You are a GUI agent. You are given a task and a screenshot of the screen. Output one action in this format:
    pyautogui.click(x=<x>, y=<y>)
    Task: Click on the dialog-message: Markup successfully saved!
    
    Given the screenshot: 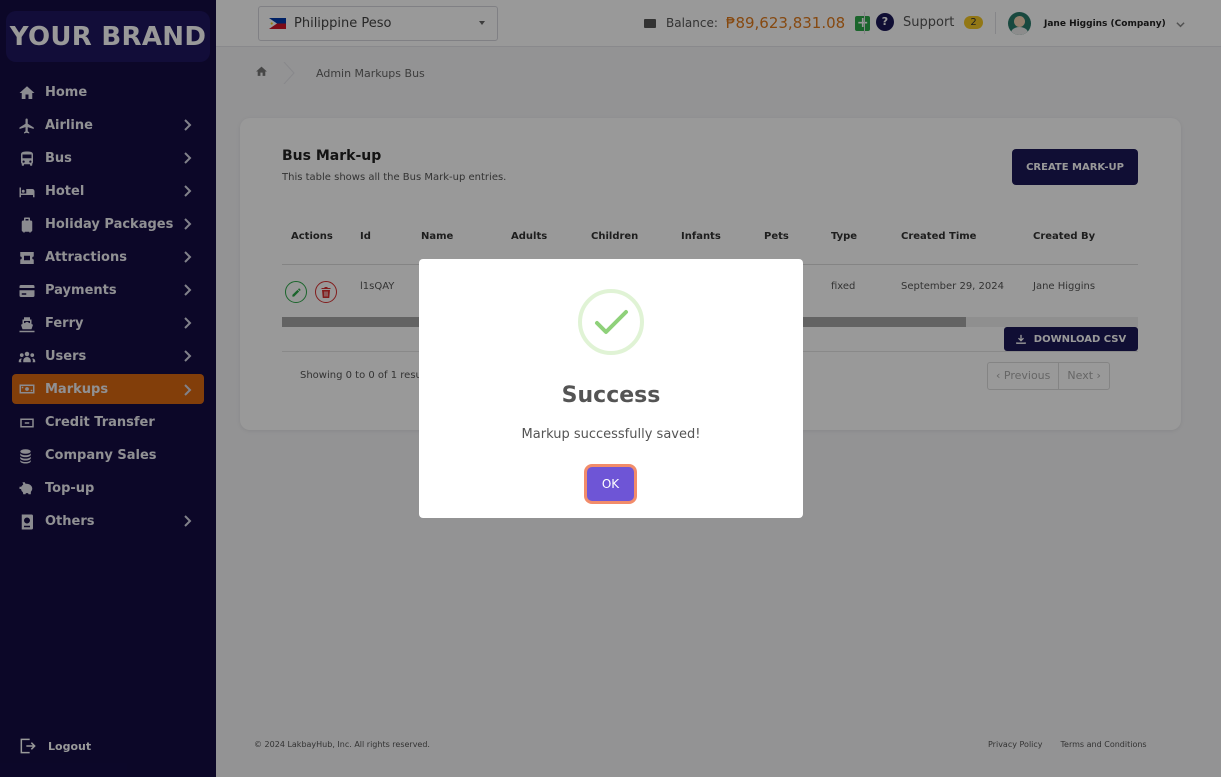 What is the action you would take?
    pyautogui.click(x=611, y=434)
    